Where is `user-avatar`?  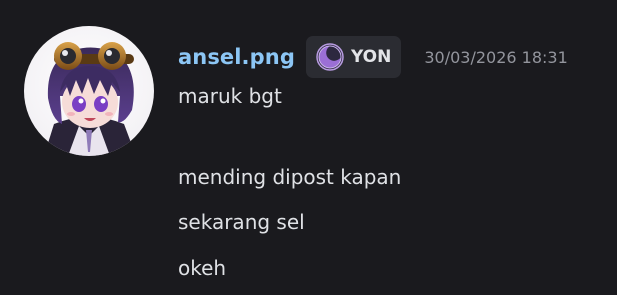 user-avatar is located at coordinates (89, 91).